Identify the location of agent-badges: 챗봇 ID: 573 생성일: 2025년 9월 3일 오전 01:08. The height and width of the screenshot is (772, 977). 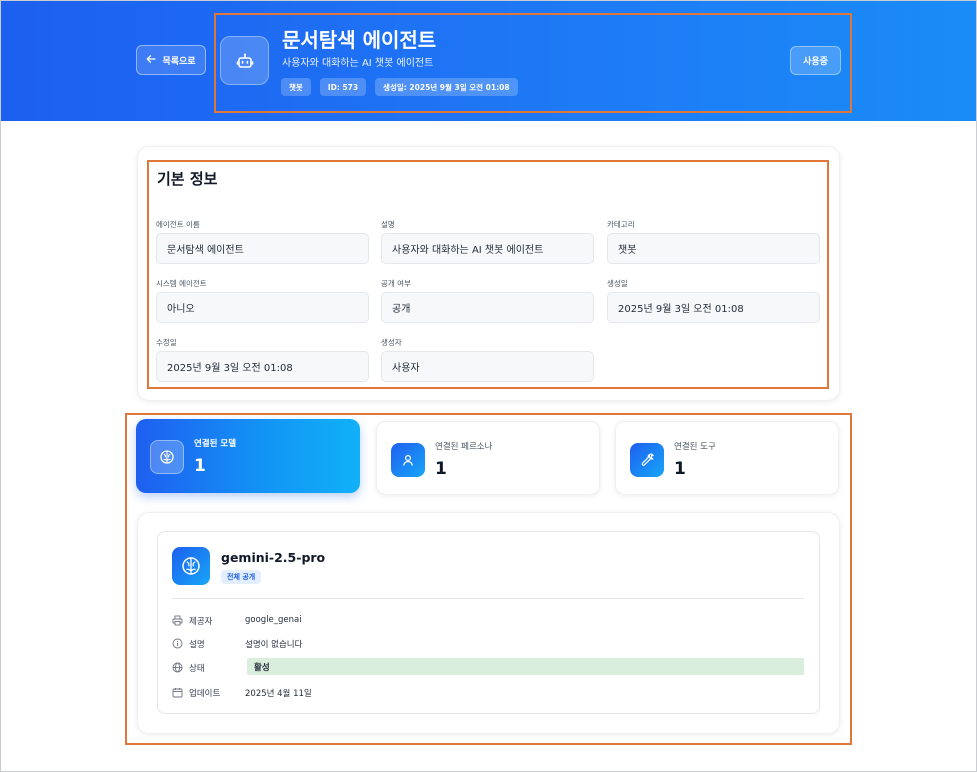
(399, 87).